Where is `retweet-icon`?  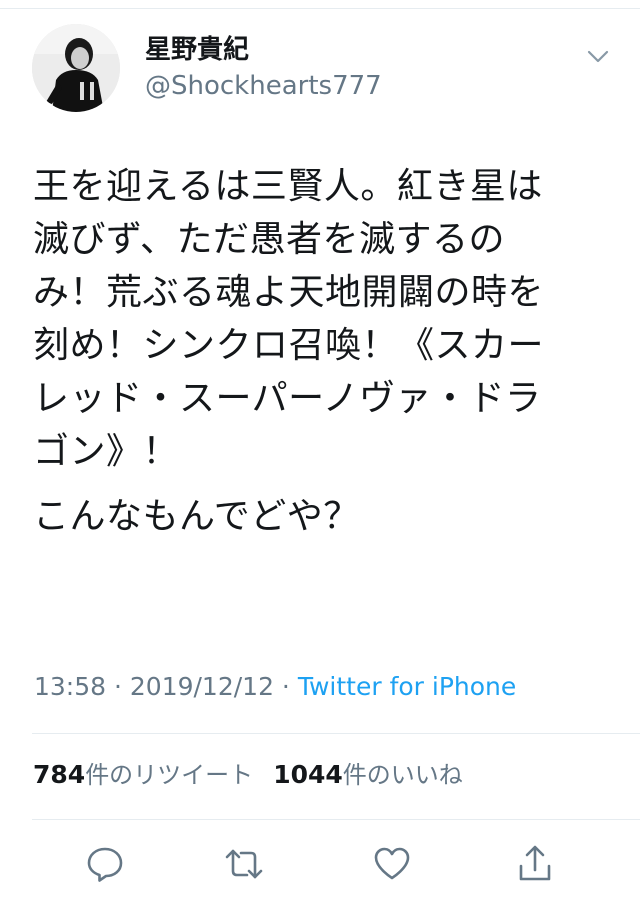 retweet-icon is located at coordinates (244, 864).